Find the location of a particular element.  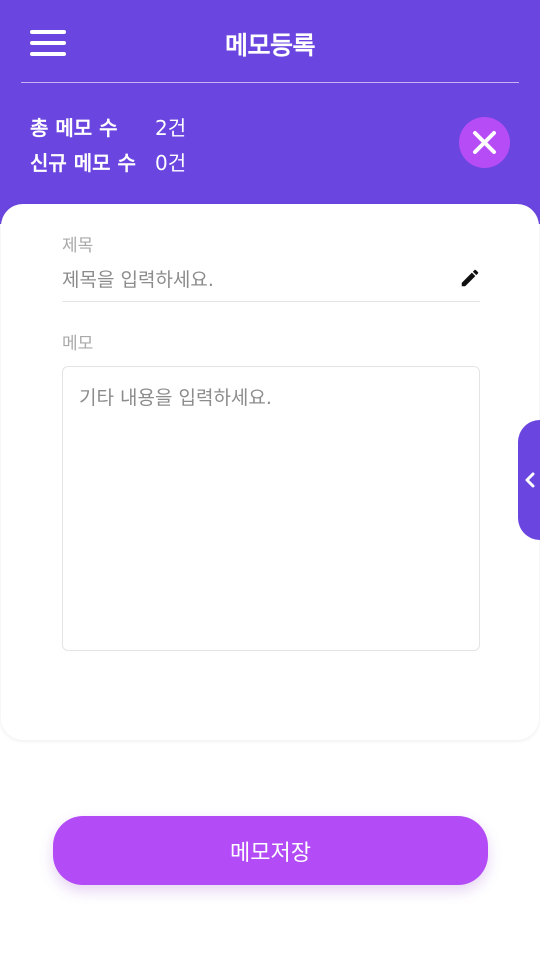

close-x-icon is located at coordinates (484, 142).